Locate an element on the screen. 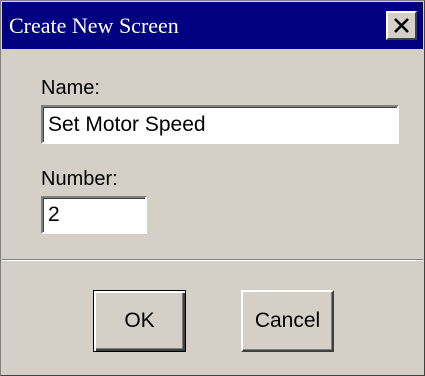 The width and height of the screenshot is (425, 376). name-label: Name: is located at coordinates (70, 88).